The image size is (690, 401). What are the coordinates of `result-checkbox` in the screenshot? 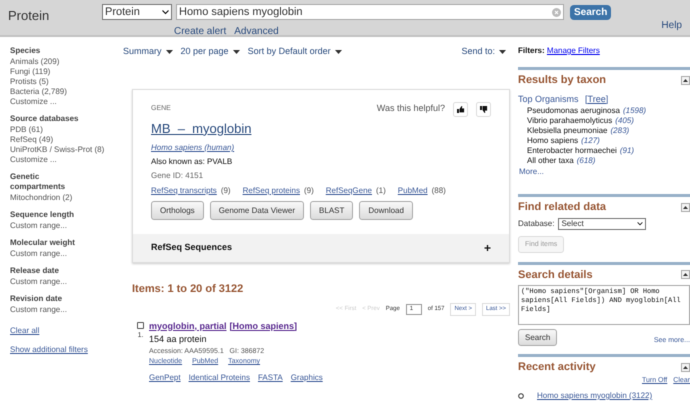 It's located at (140, 325).